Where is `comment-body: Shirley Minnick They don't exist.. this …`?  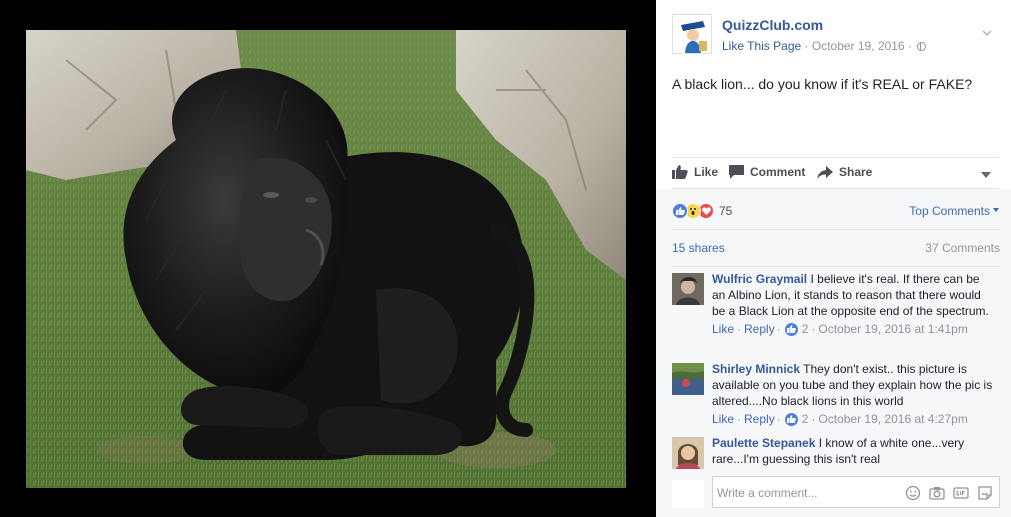
comment-body: Shirley Minnick They don't exist.. this … is located at coordinates (853, 394).